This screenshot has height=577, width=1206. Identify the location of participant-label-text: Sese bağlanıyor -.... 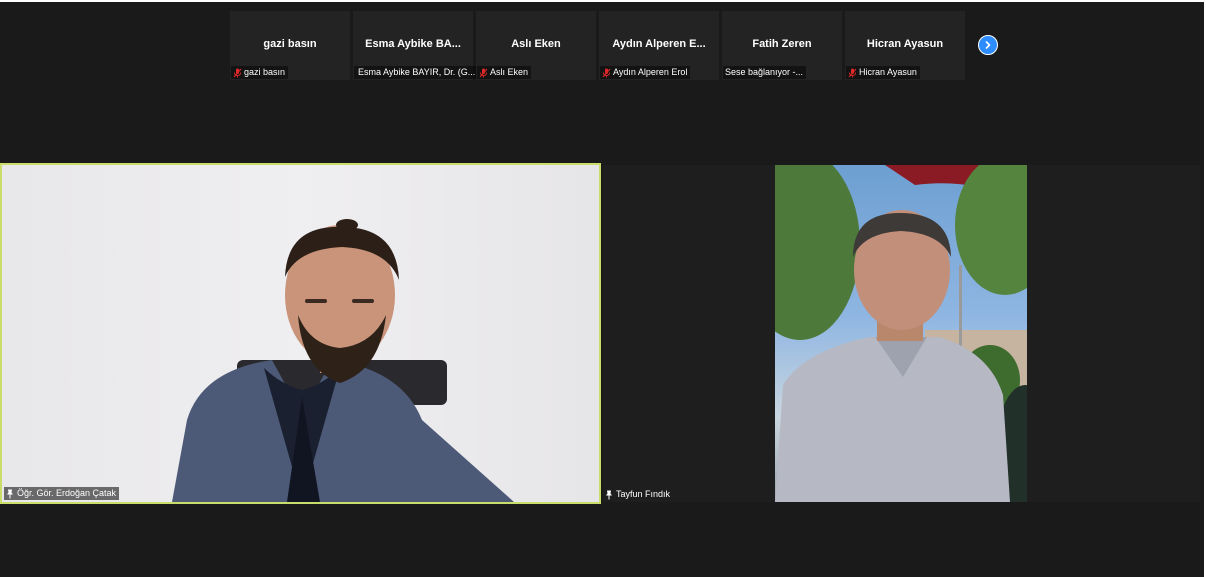
(764, 72).